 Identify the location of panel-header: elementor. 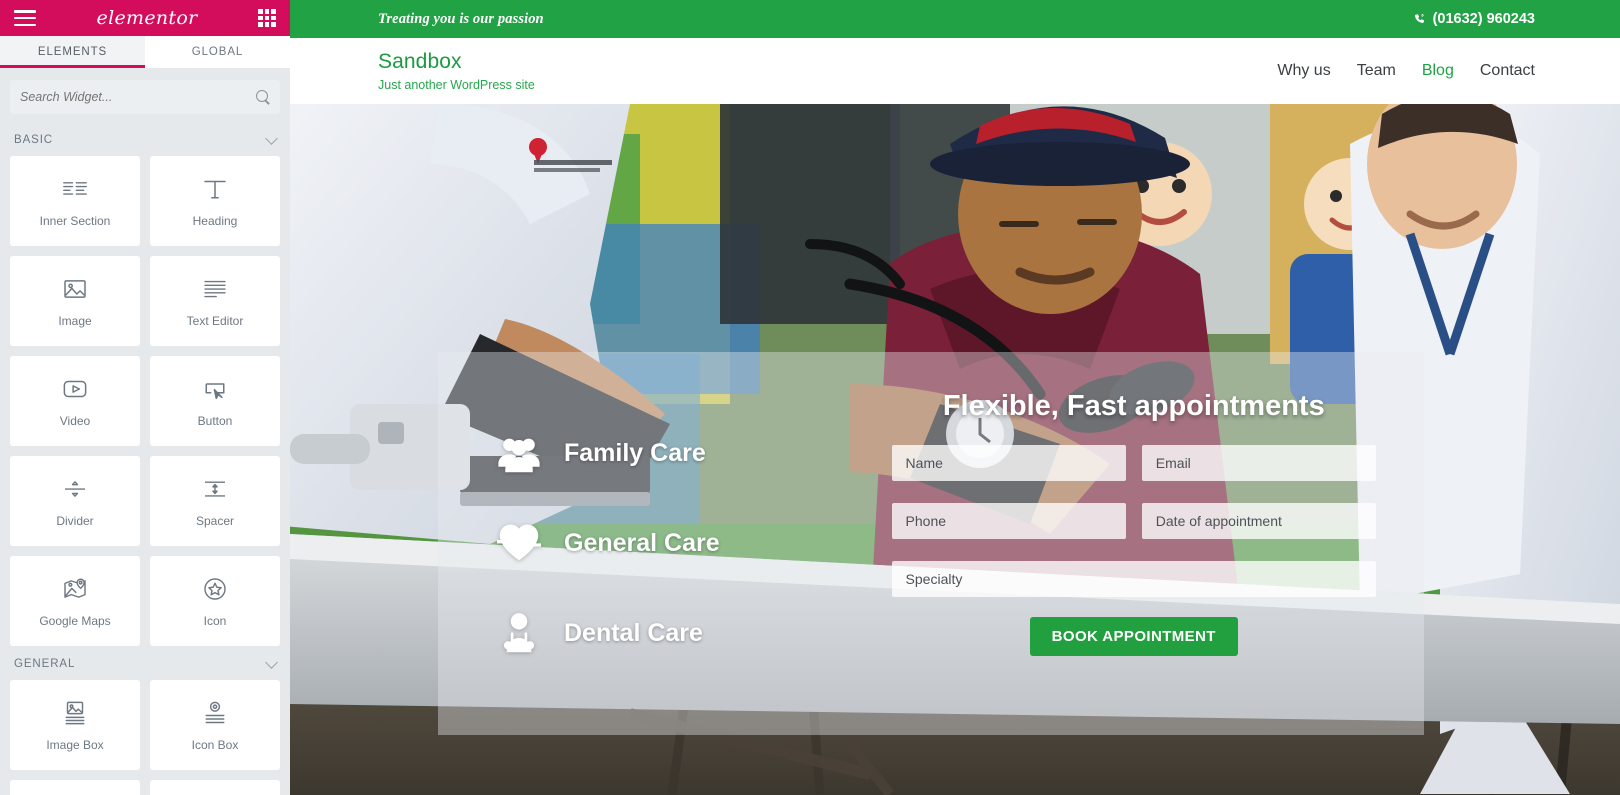
(145, 18).